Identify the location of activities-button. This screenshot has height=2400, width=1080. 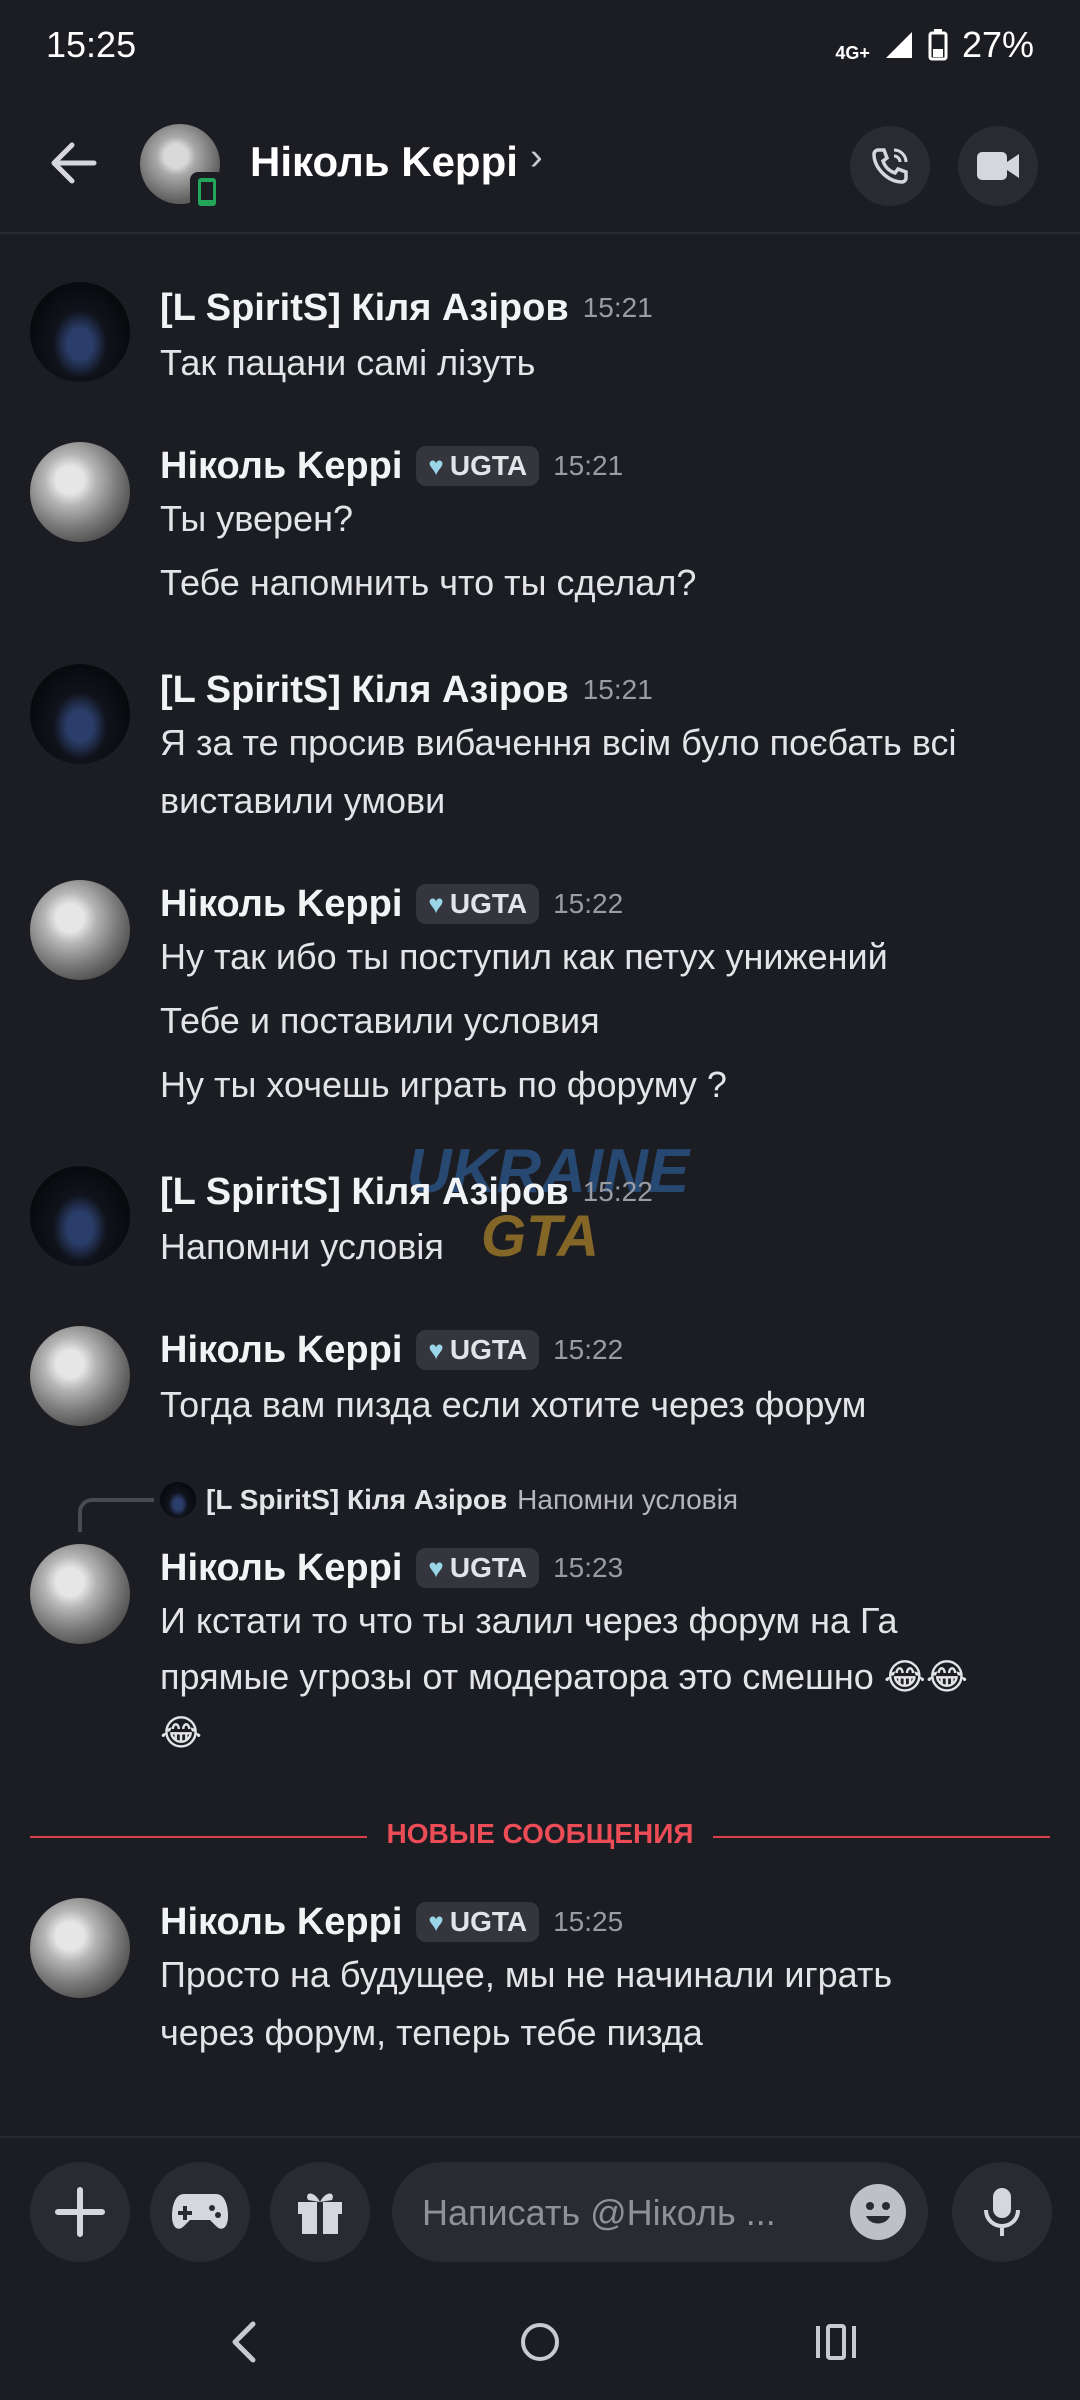
(200, 2212).